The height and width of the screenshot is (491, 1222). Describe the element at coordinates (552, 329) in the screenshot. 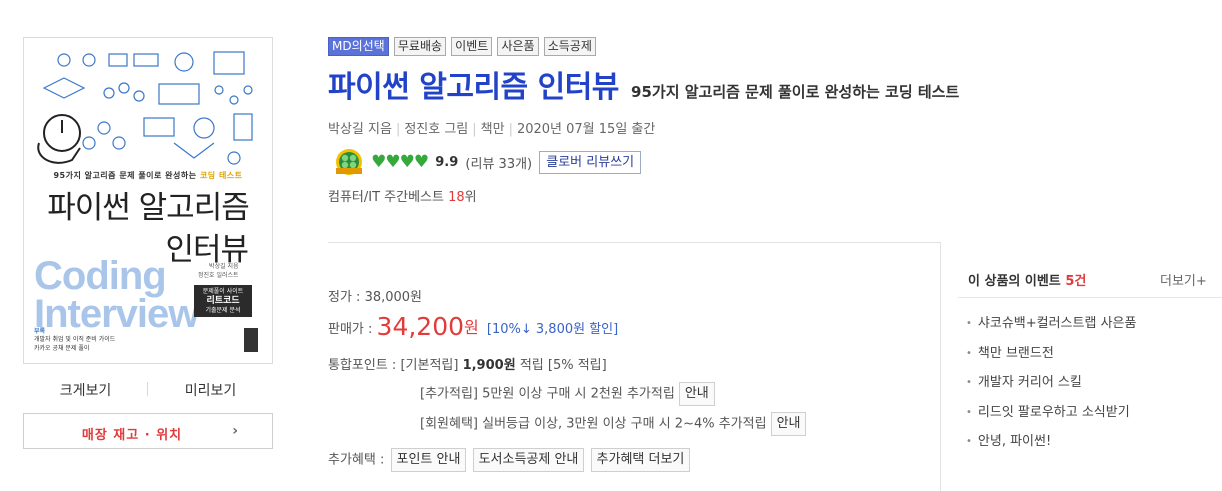

I see `discount-info: [10%↓ 3,800원 할인]` at that location.